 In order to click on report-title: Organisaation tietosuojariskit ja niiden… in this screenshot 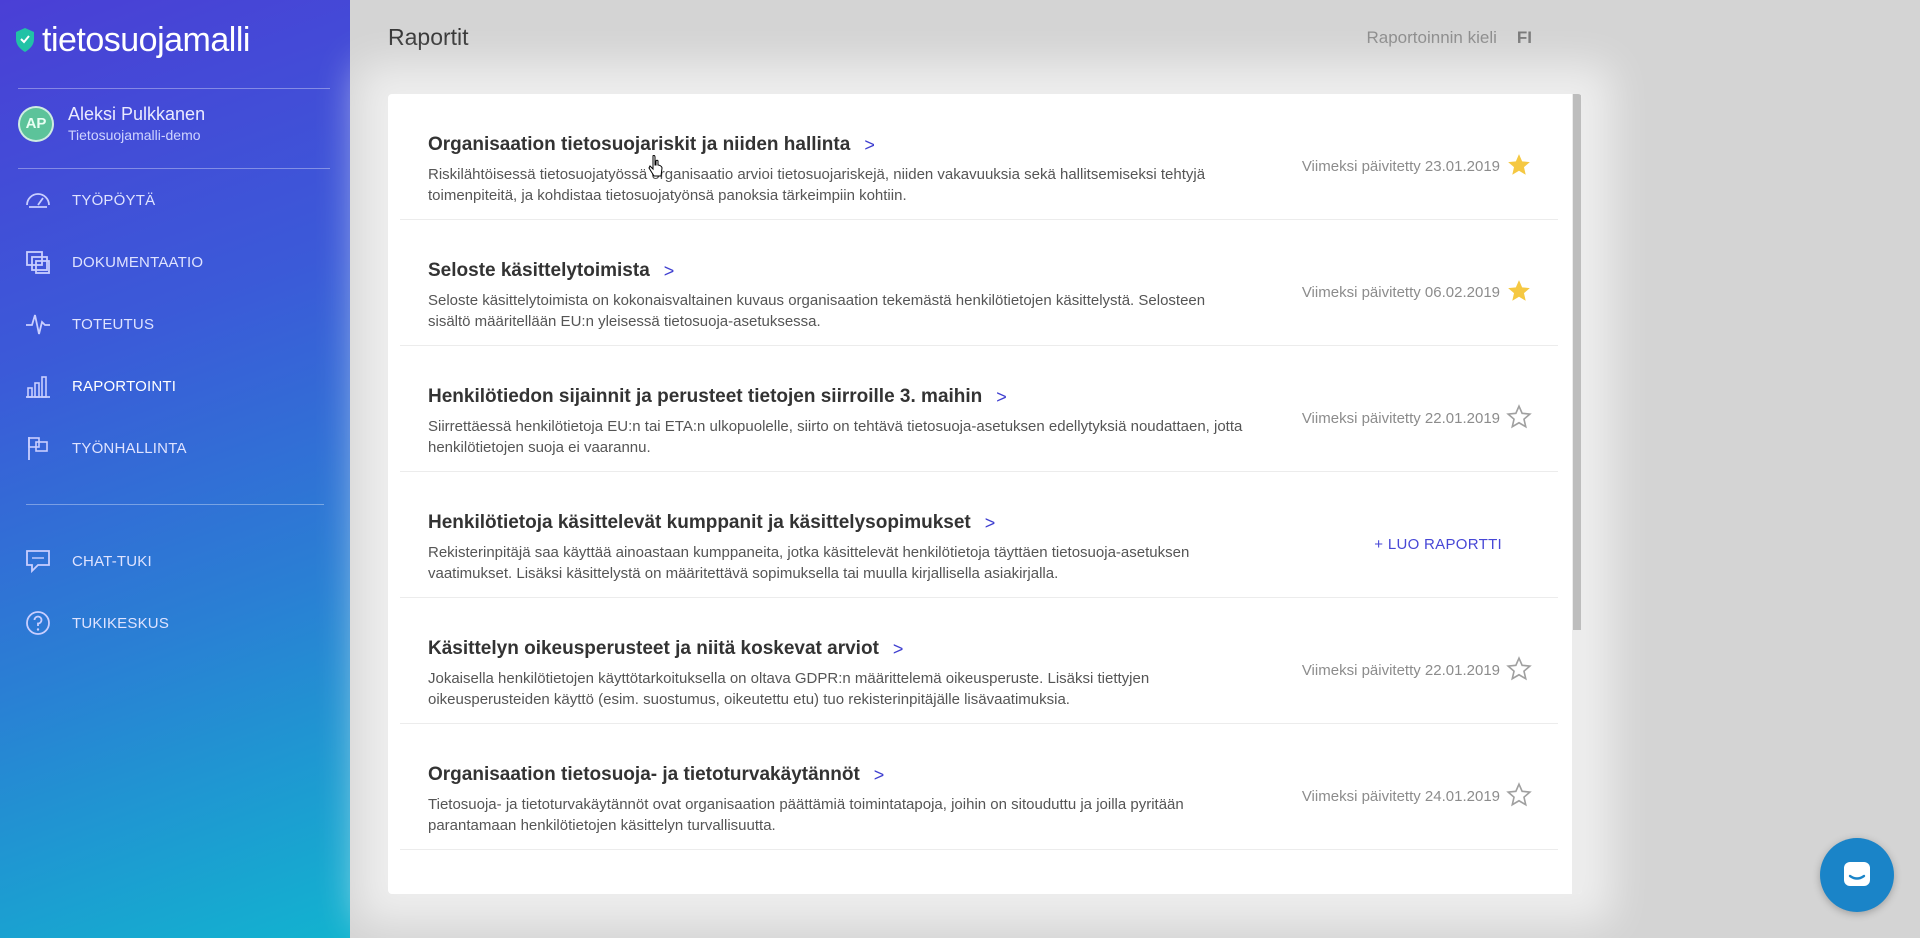, I will do `click(639, 144)`.